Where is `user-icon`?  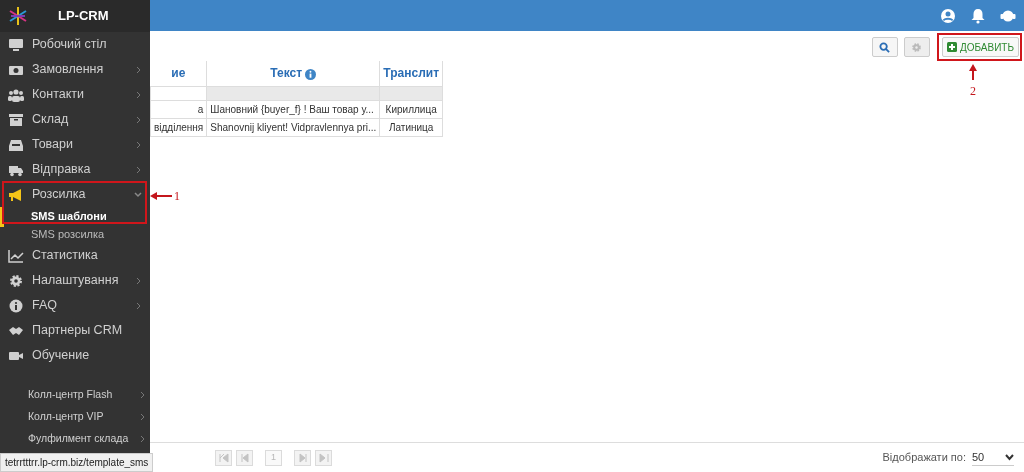
user-icon is located at coordinates (948, 15).